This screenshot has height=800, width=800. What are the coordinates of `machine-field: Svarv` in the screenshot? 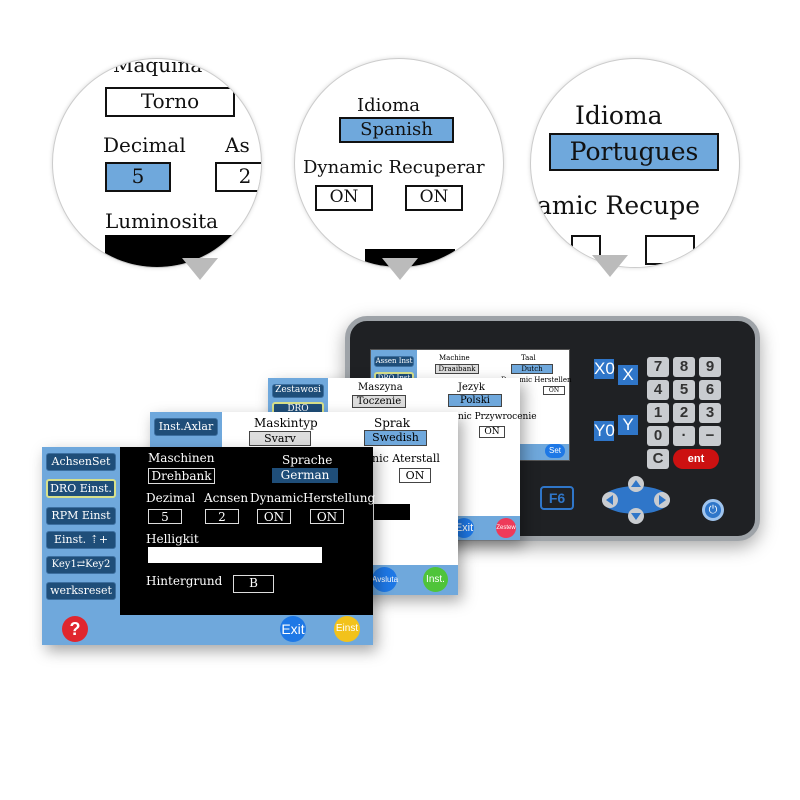 It's located at (280, 438).